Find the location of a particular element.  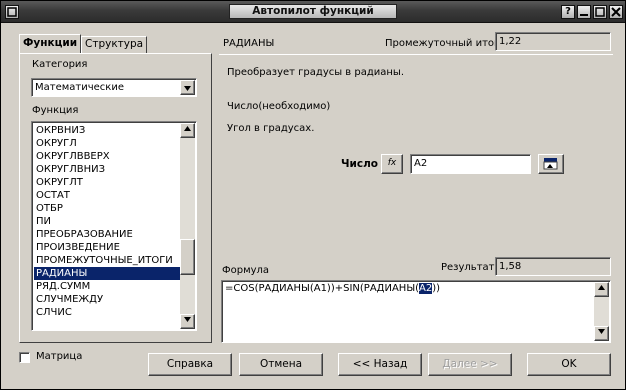

close-icon is located at coordinates (616, 12).